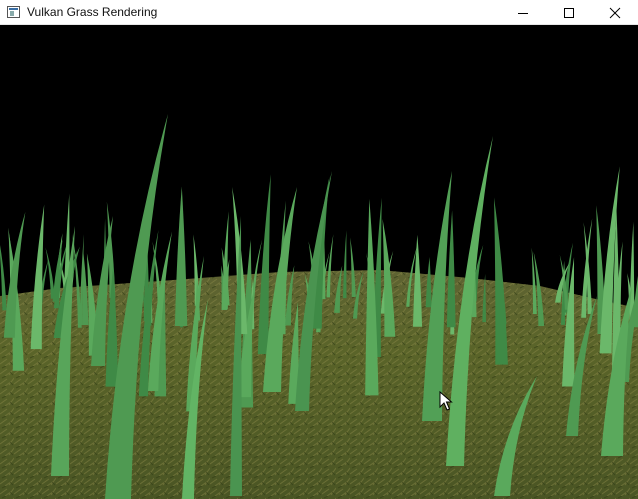 Image resolution: width=638 pixels, height=499 pixels. Describe the element at coordinates (13, 12) in the screenshot. I see `app-icon` at that location.